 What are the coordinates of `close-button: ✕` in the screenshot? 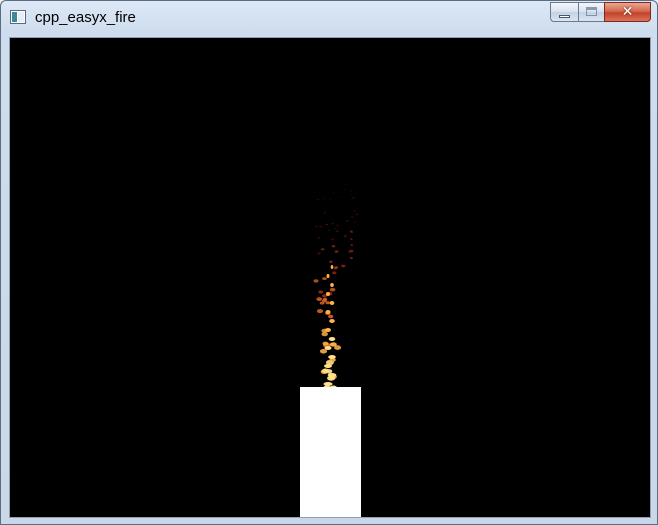 It's located at (627, 12).